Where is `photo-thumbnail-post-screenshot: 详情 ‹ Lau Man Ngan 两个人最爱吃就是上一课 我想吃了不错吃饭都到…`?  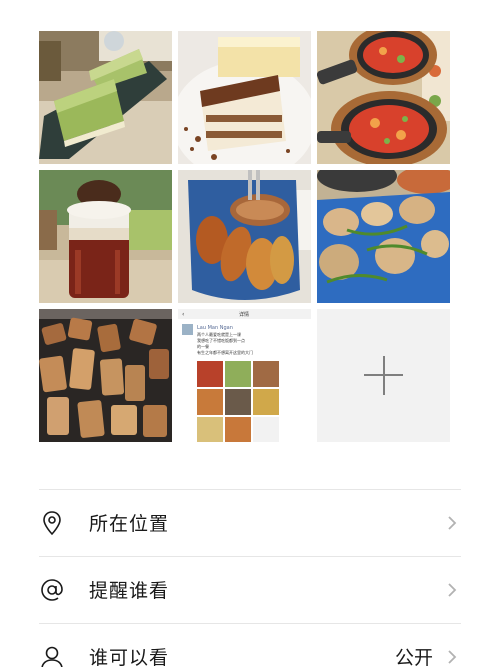 photo-thumbnail-post-screenshot: 详情 ‹ Lau Man Ngan 两个人最爱吃就是上一课 我想吃了不错吃饭都到… is located at coordinates (244, 375).